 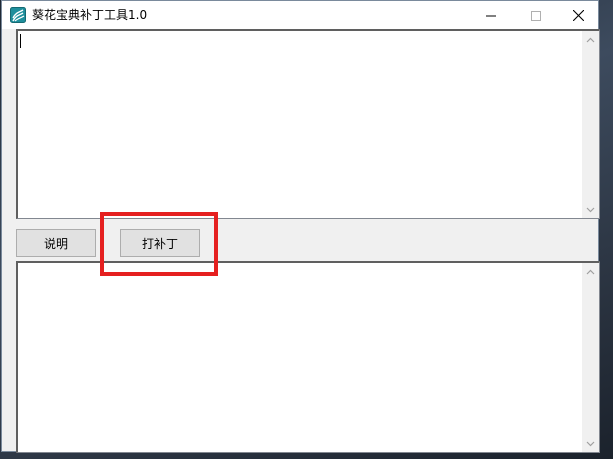 What do you see at coordinates (159, 244) in the screenshot?
I see `highlight-annotation-box` at bounding box center [159, 244].